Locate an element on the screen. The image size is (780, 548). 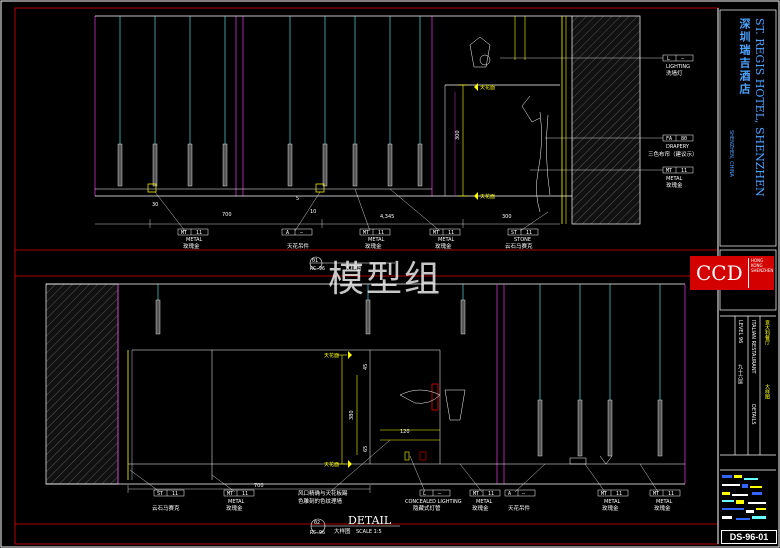
dim-label: 45 is located at coordinates (366, 367).